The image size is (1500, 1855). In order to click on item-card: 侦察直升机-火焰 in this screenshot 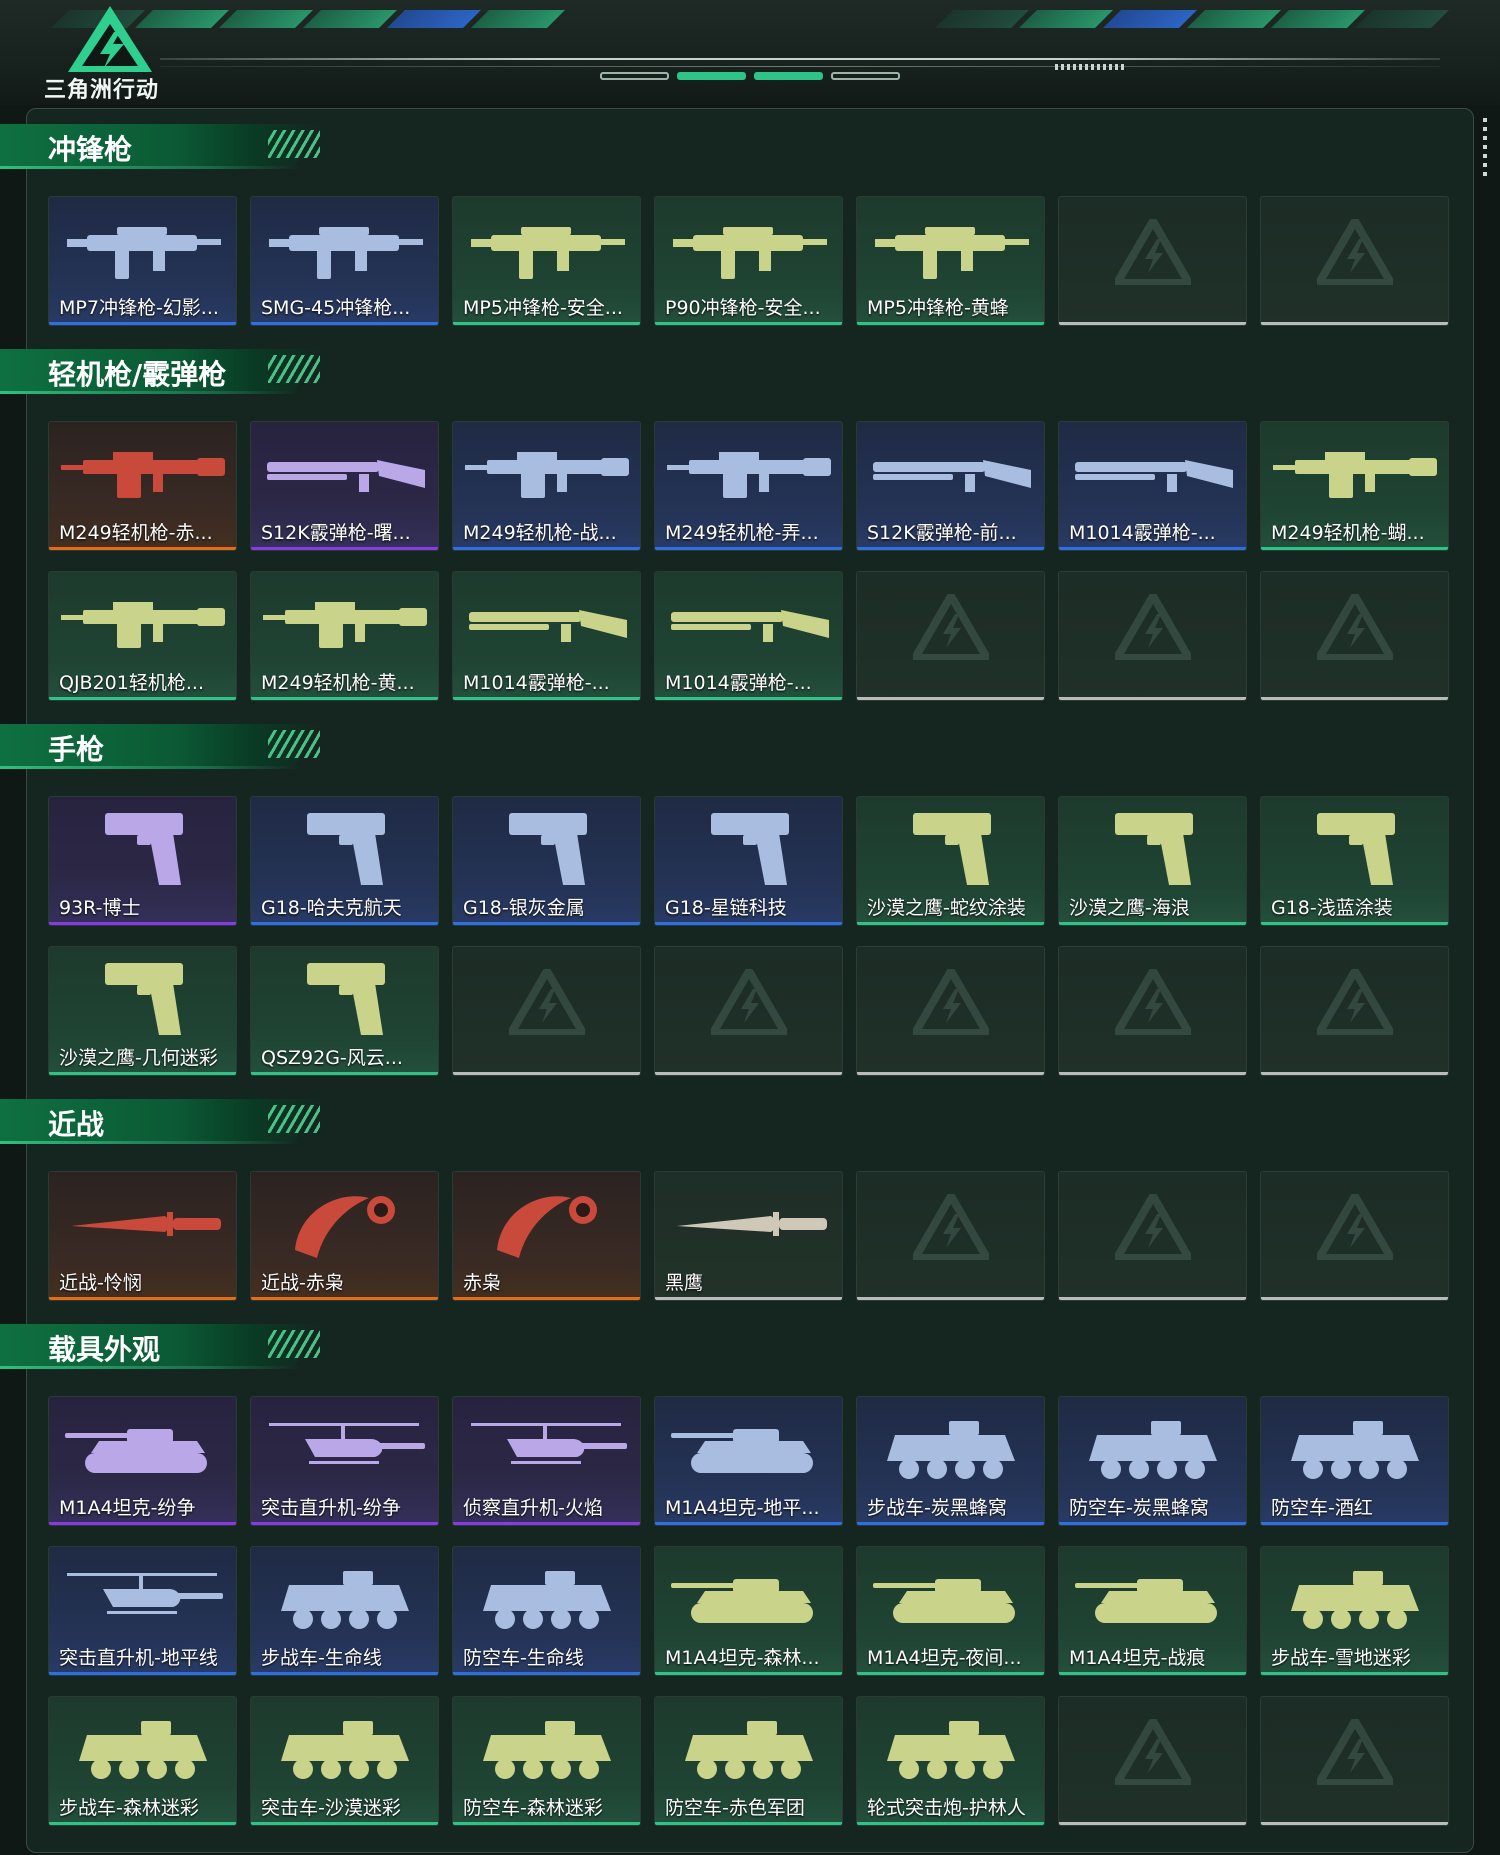, I will do `click(546, 1461)`.